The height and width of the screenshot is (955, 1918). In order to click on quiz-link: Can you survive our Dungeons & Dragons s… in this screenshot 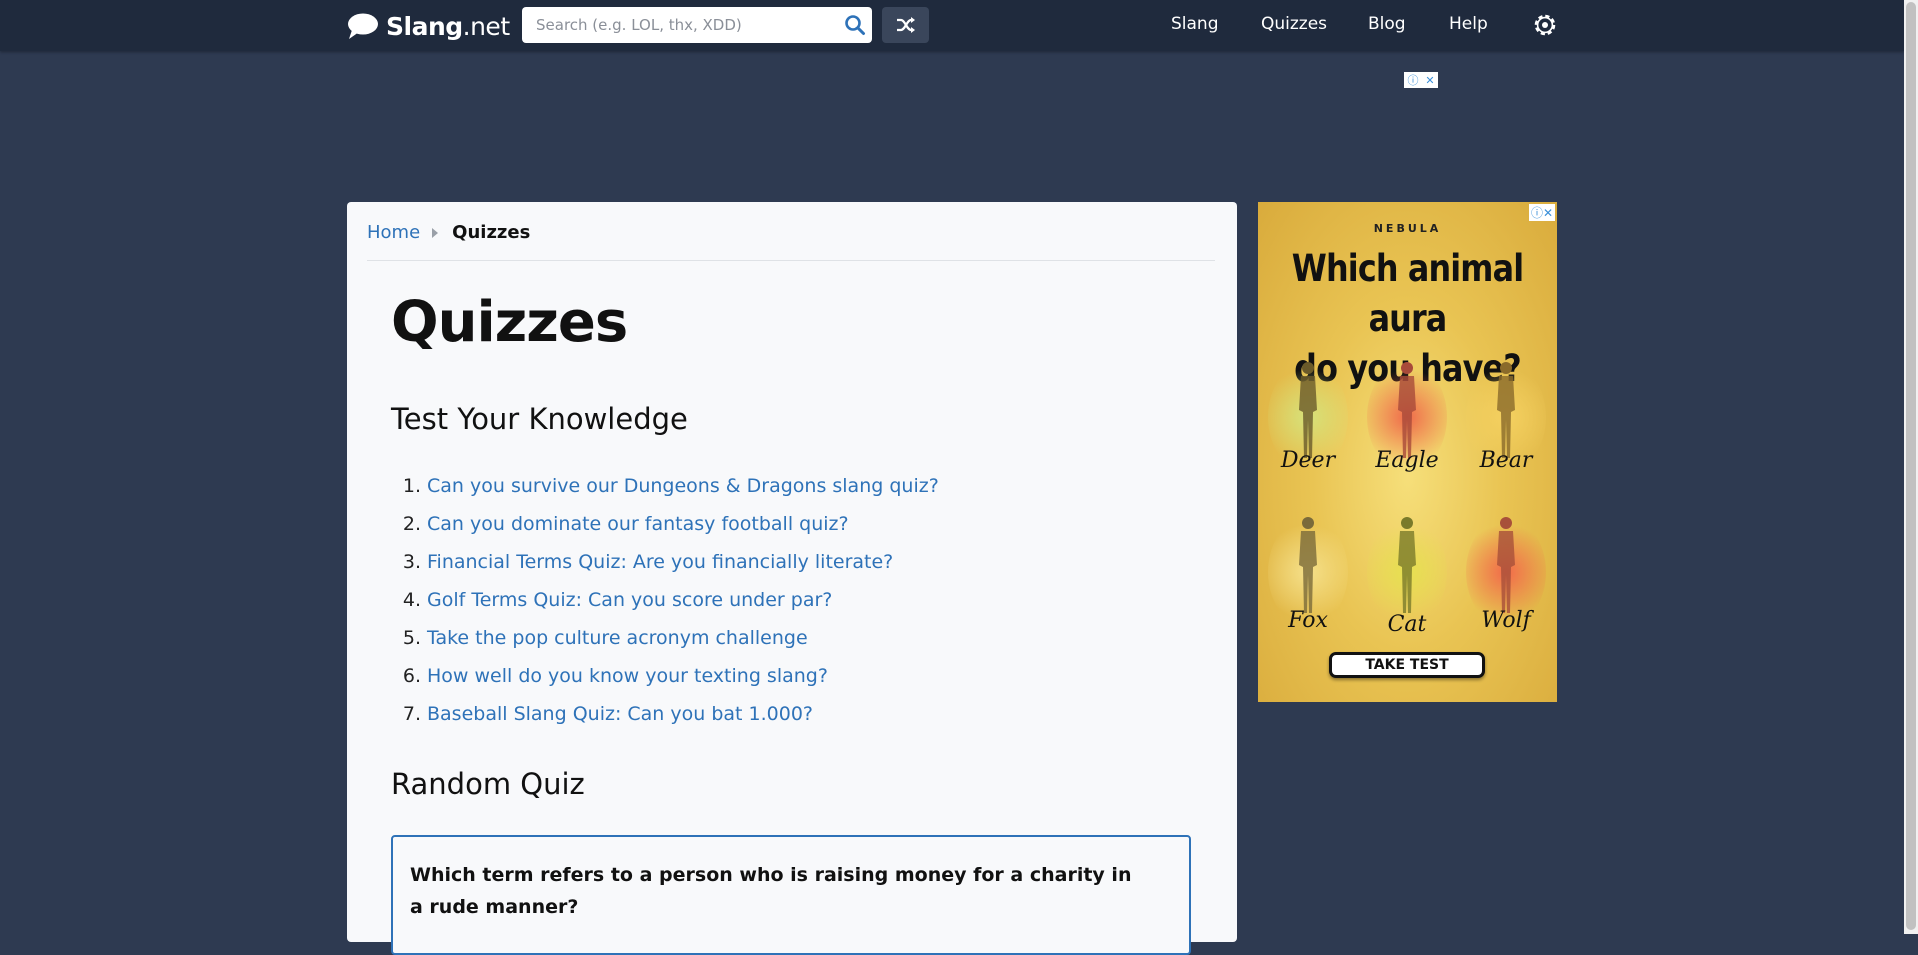, I will do `click(683, 486)`.